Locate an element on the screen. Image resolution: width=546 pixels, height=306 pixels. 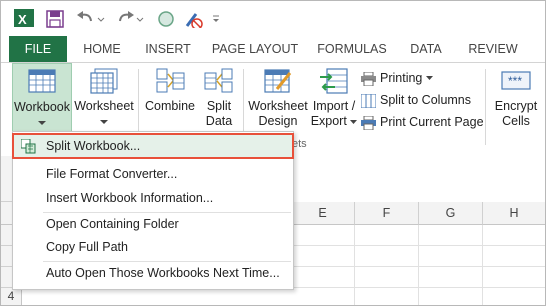
column-header-h: H is located at coordinates (514, 213).